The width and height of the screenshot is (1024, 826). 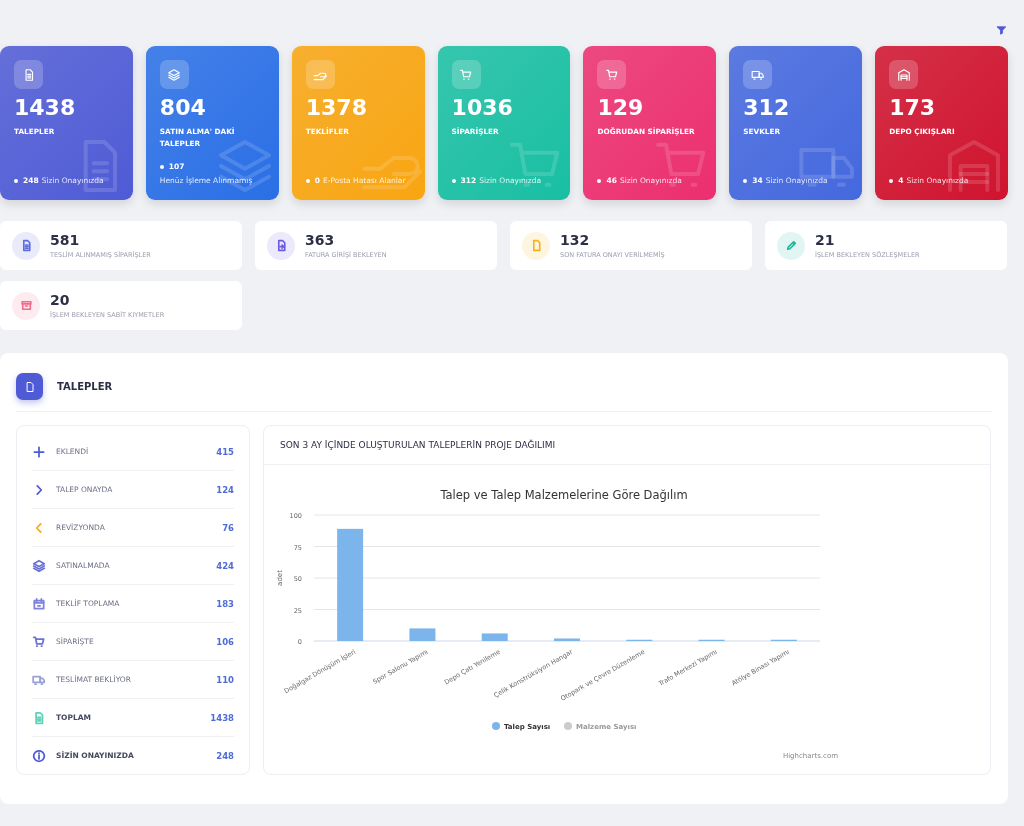 What do you see at coordinates (336, 108) in the screenshot?
I see `card-value: 1378` at bounding box center [336, 108].